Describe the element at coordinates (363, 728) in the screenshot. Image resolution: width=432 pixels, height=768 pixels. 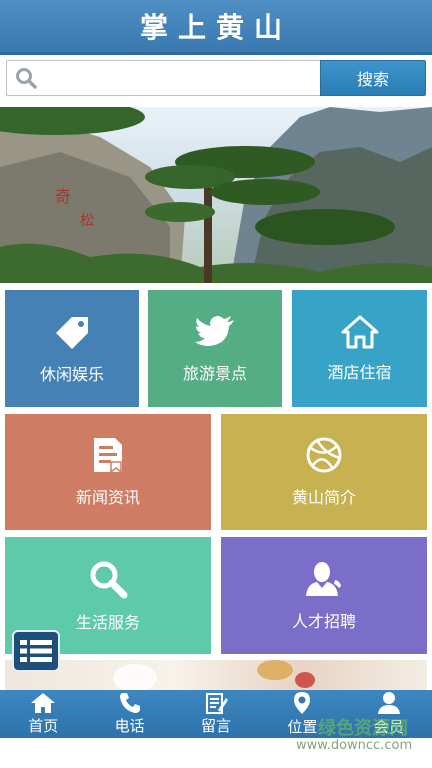
I see `watermark-logo-text: 绿色资源网` at that location.